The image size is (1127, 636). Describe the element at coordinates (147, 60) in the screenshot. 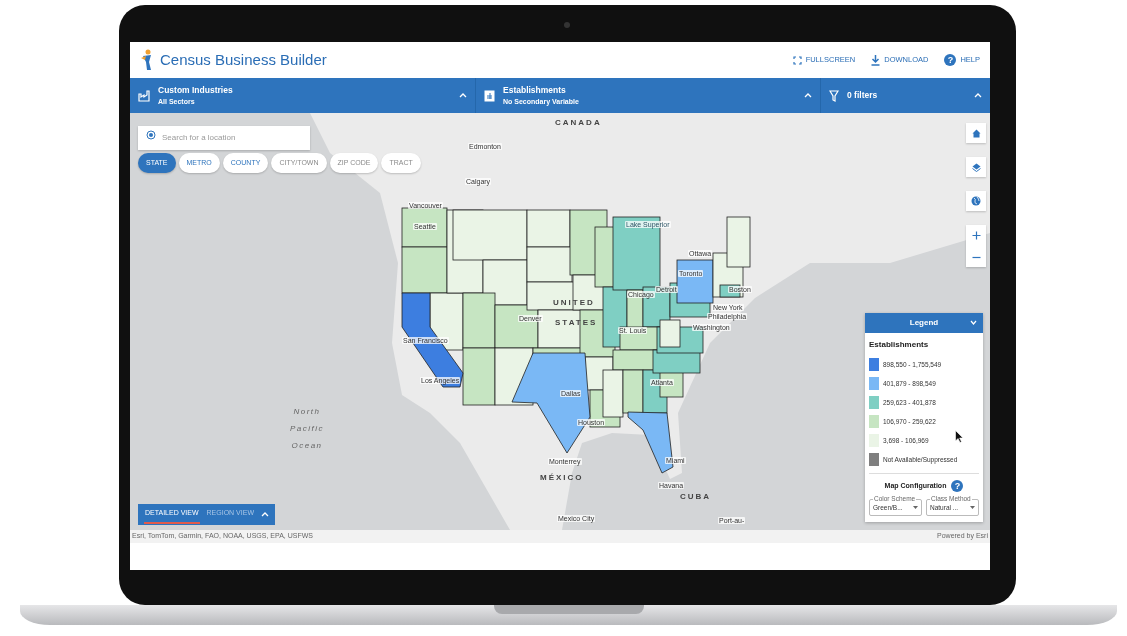

I see `person-logo-icon` at that location.